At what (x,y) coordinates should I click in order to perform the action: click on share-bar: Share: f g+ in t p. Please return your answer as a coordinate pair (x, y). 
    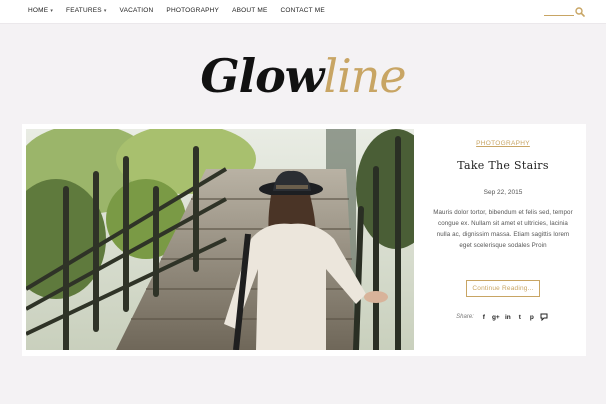
    Looking at the image, I should click on (503, 317).